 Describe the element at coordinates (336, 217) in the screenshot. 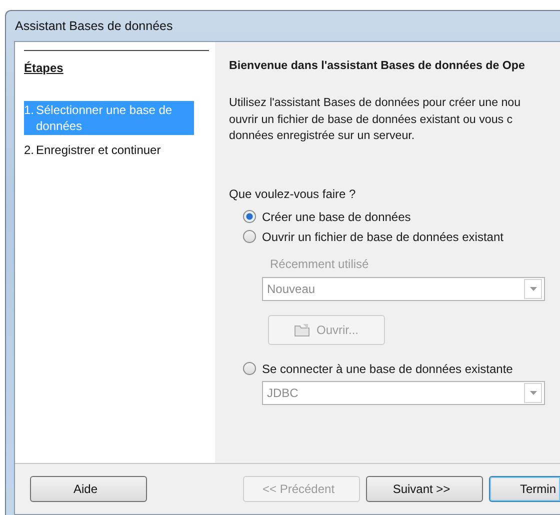

I see `radio-label: Créer une base de données` at that location.